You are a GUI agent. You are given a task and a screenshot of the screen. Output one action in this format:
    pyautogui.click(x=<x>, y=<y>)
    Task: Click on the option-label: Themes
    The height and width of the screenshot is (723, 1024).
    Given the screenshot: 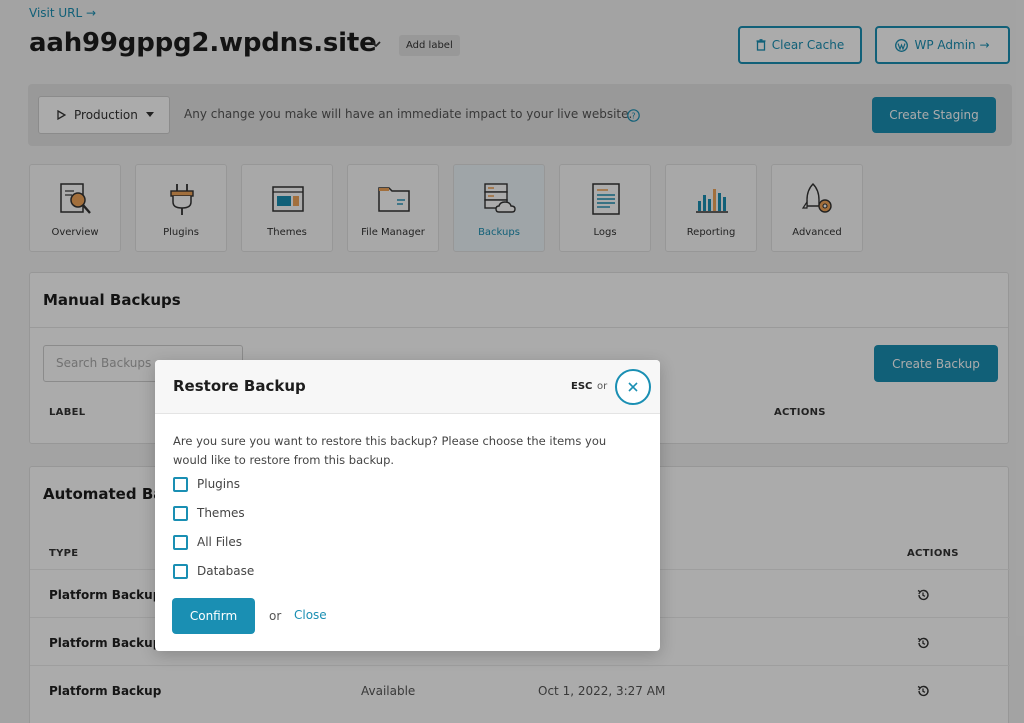 What is the action you would take?
    pyautogui.click(x=221, y=513)
    